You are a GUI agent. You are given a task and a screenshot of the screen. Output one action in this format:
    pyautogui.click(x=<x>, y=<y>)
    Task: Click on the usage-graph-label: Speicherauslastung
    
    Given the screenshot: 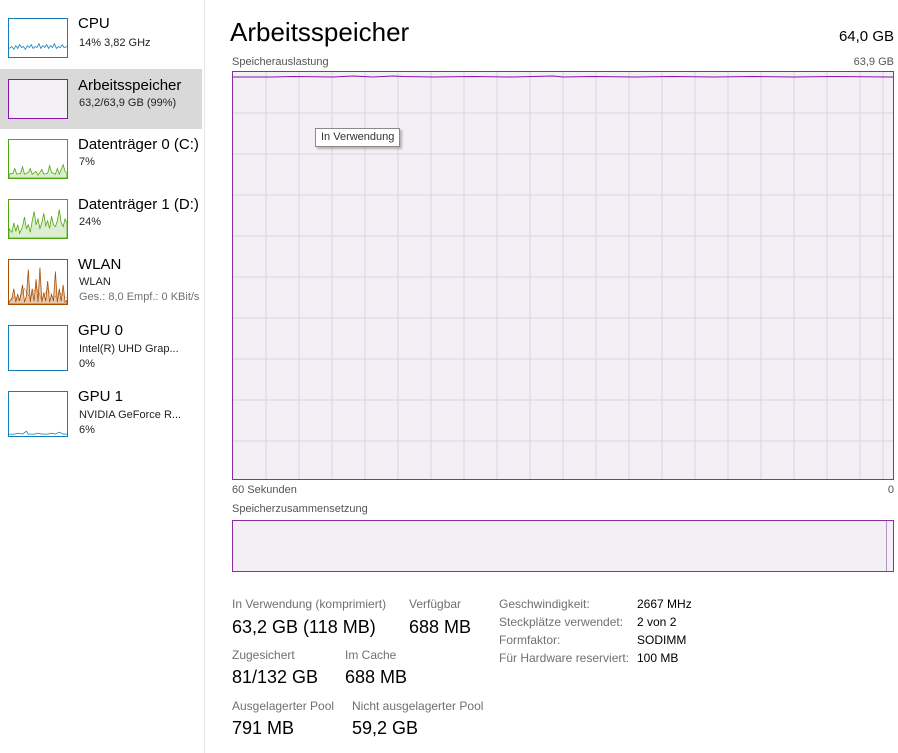 What is the action you would take?
    pyautogui.click(x=280, y=62)
    